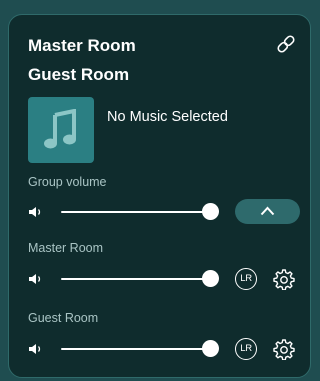 This screenshot has height=381, width=320. What do you see at coordinates (82, 45) in the screenshot?
I see `group-room-title-master: Master Room` at bounding box center [82, 45].